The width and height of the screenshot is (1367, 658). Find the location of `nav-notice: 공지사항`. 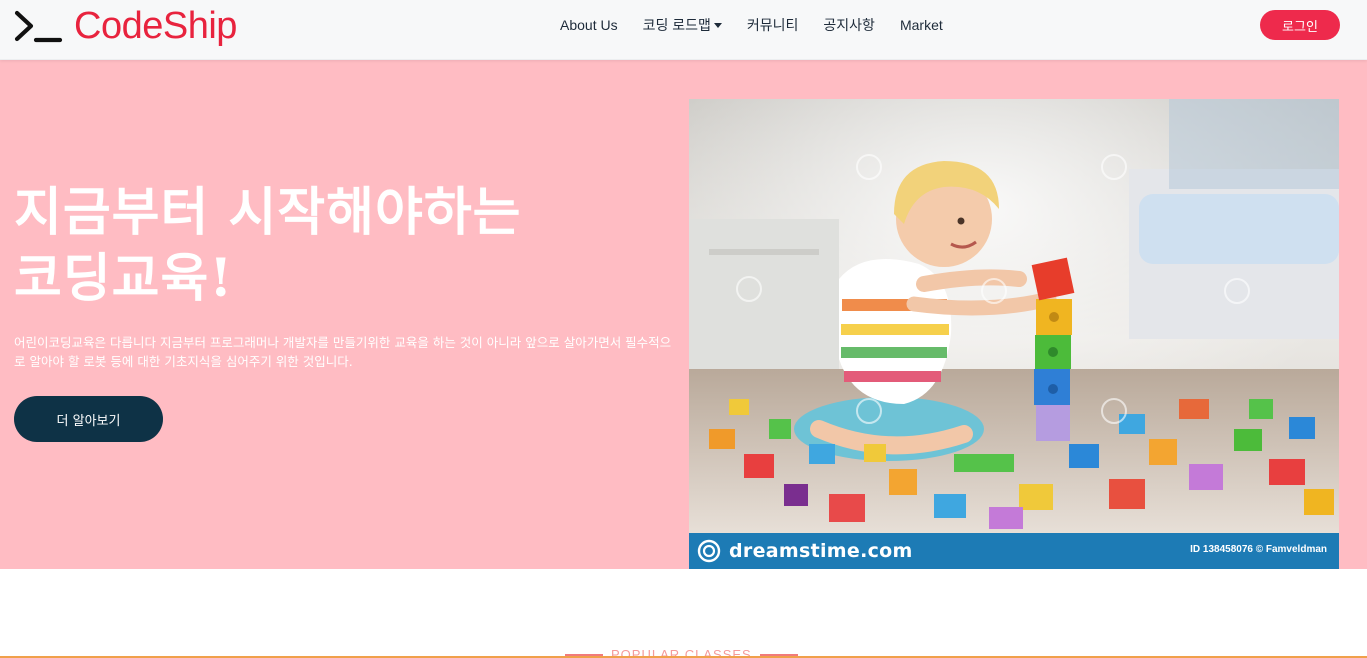

nav-notice: 공지사항 is located at coordinates (849, 25).